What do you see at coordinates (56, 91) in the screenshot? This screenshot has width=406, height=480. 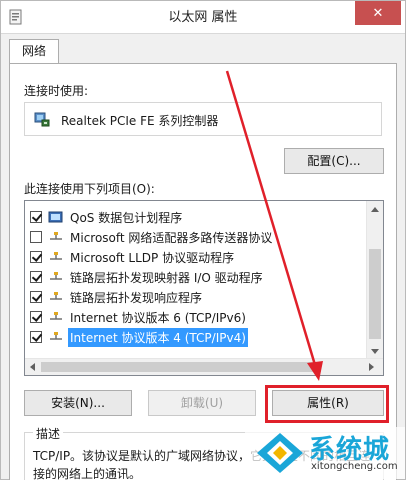 I see `connect-using-label: 连接时使用:` at bounding box center [56, 91].